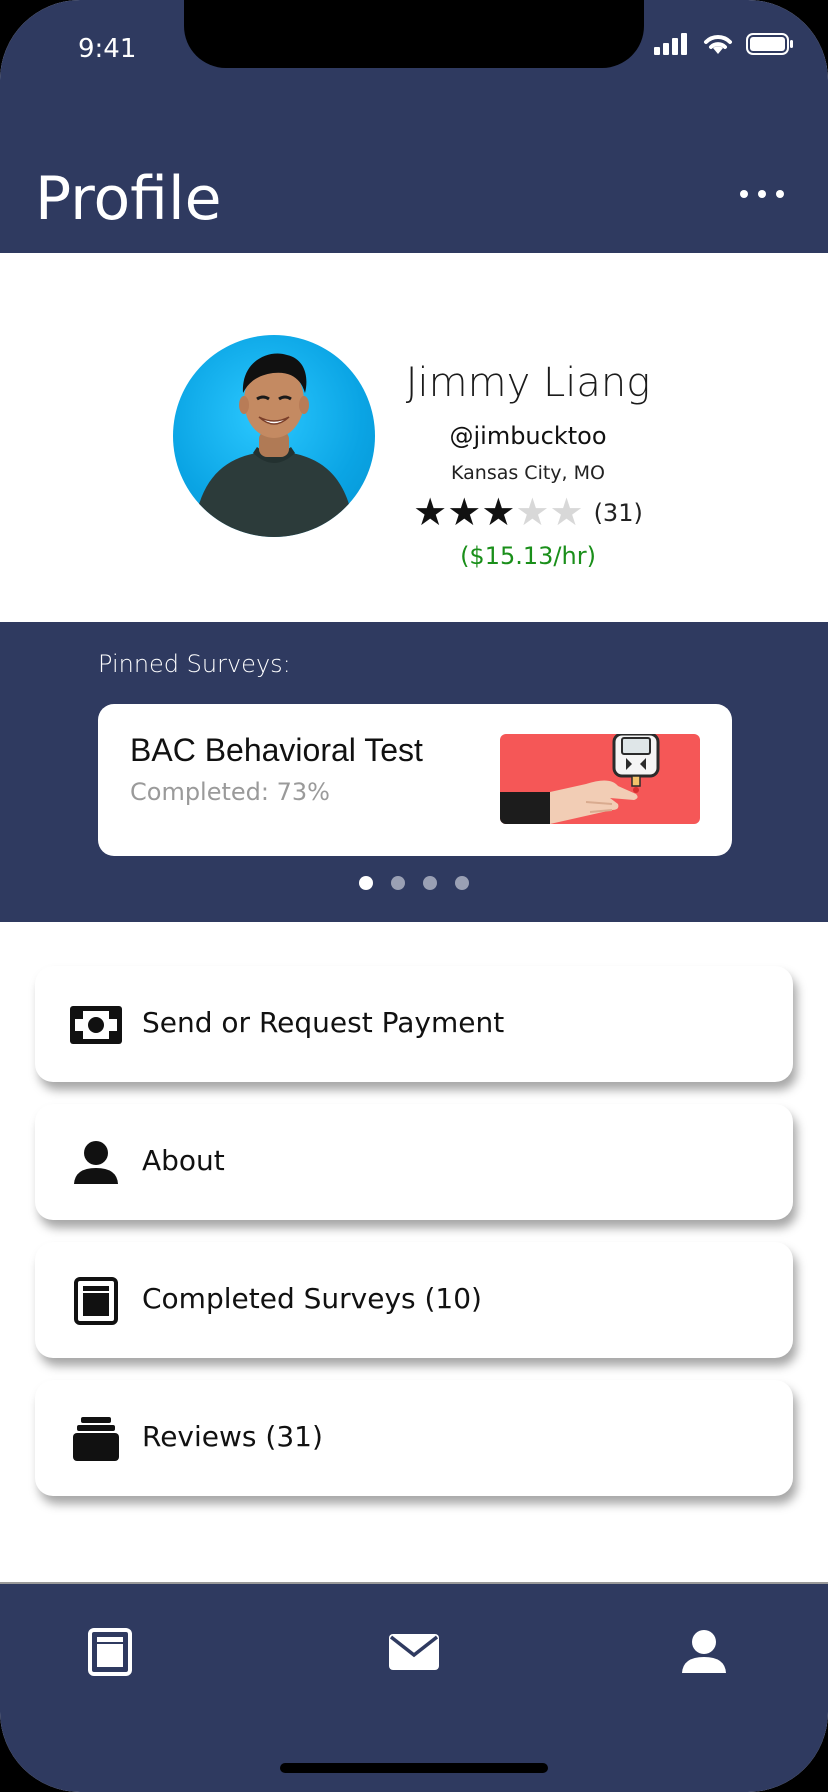 This screenshot has width=828, height=1792. What do you see at coordinates (670, 44) in the screenshot?
I see `signal-icon` at bounding box center [670, 44].